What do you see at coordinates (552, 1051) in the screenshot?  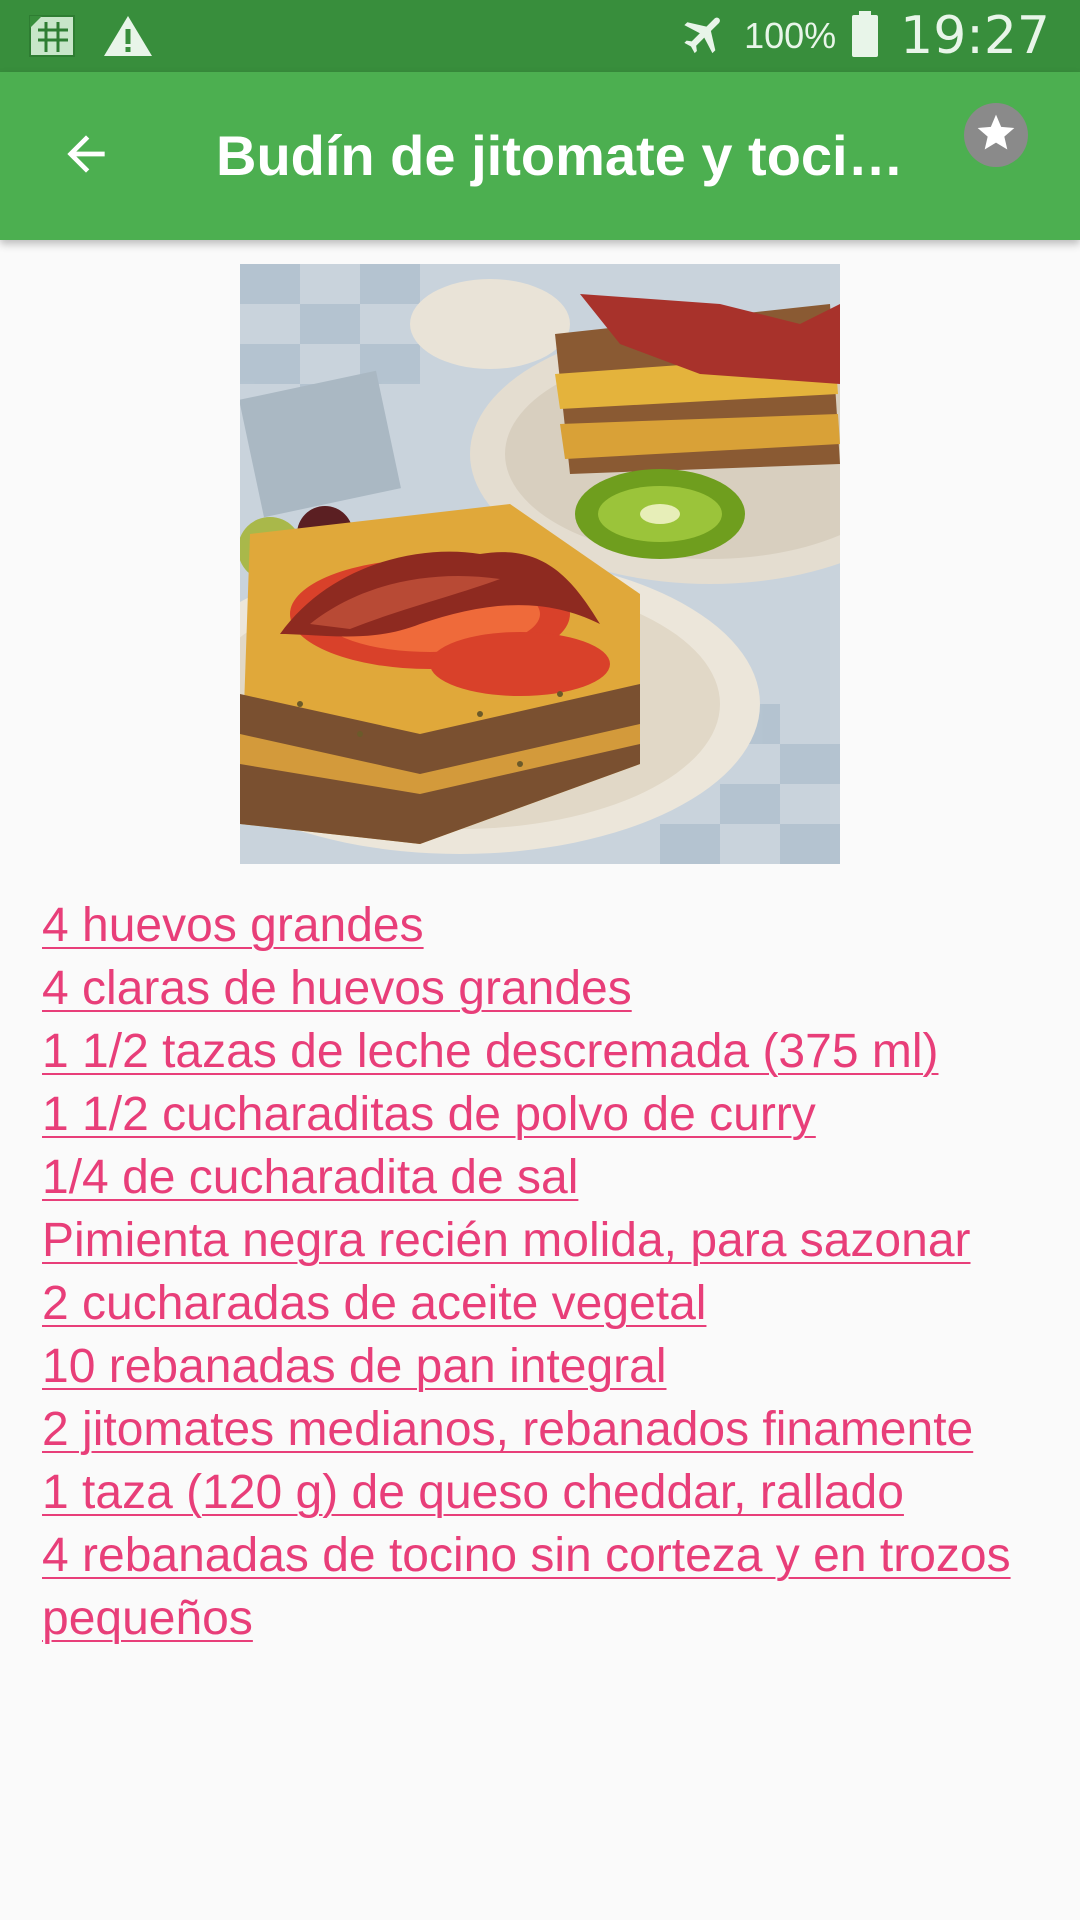 I see `ingredient-link: 1 1/2 tazas de leche descremada (375 ml)` at bounding box center [552, 1051].